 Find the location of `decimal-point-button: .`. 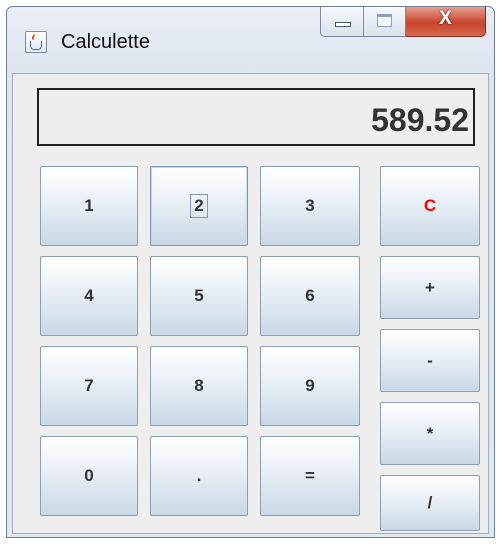

decimal-point-button: . is located at coordinates (199, 476).